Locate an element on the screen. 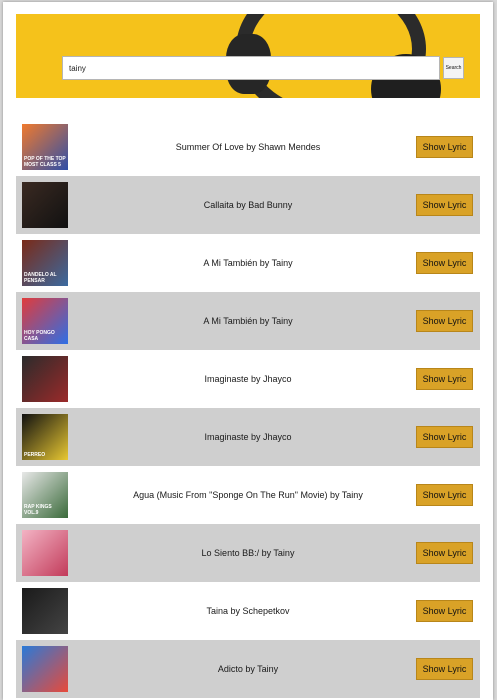 The image size is (497, 700). search-input is located at coordinates (251, 68).